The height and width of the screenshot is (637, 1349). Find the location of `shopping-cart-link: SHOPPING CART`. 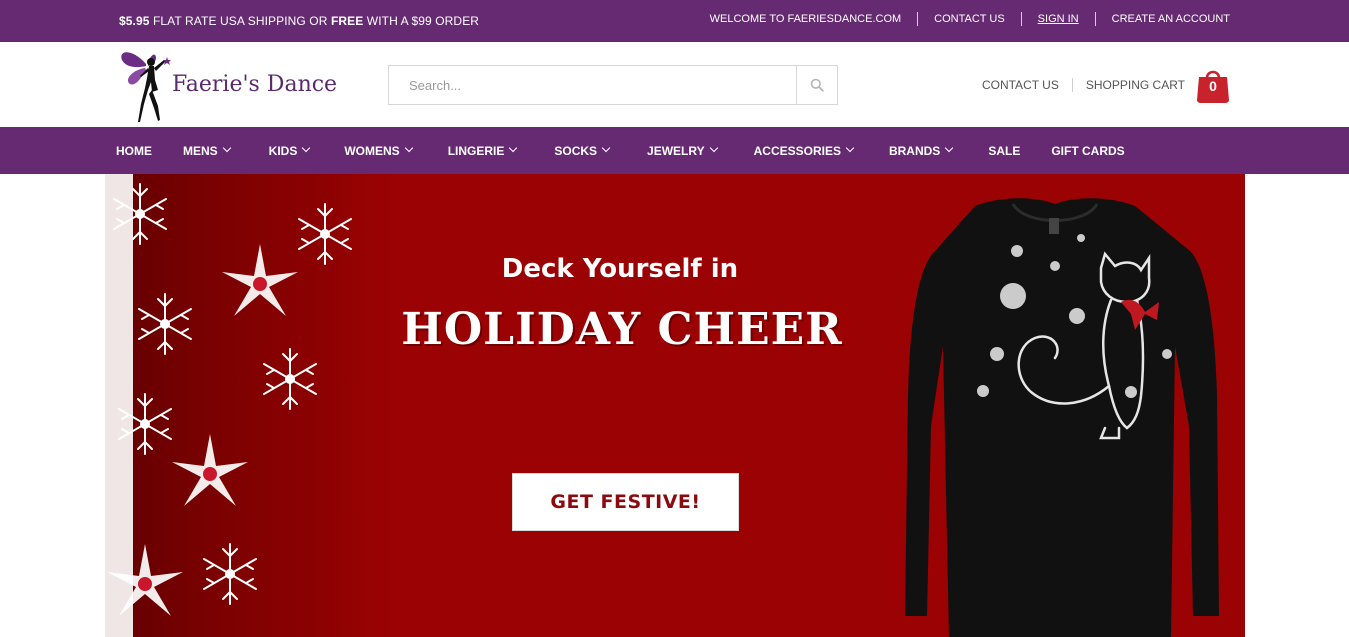

shopping-cart-link: SHOPPING CART is located at coordinates (1135, 85).